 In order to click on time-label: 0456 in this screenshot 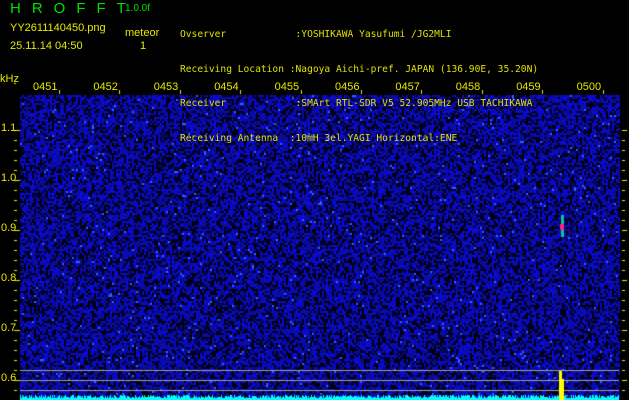, I will do `click(347, 87)`.